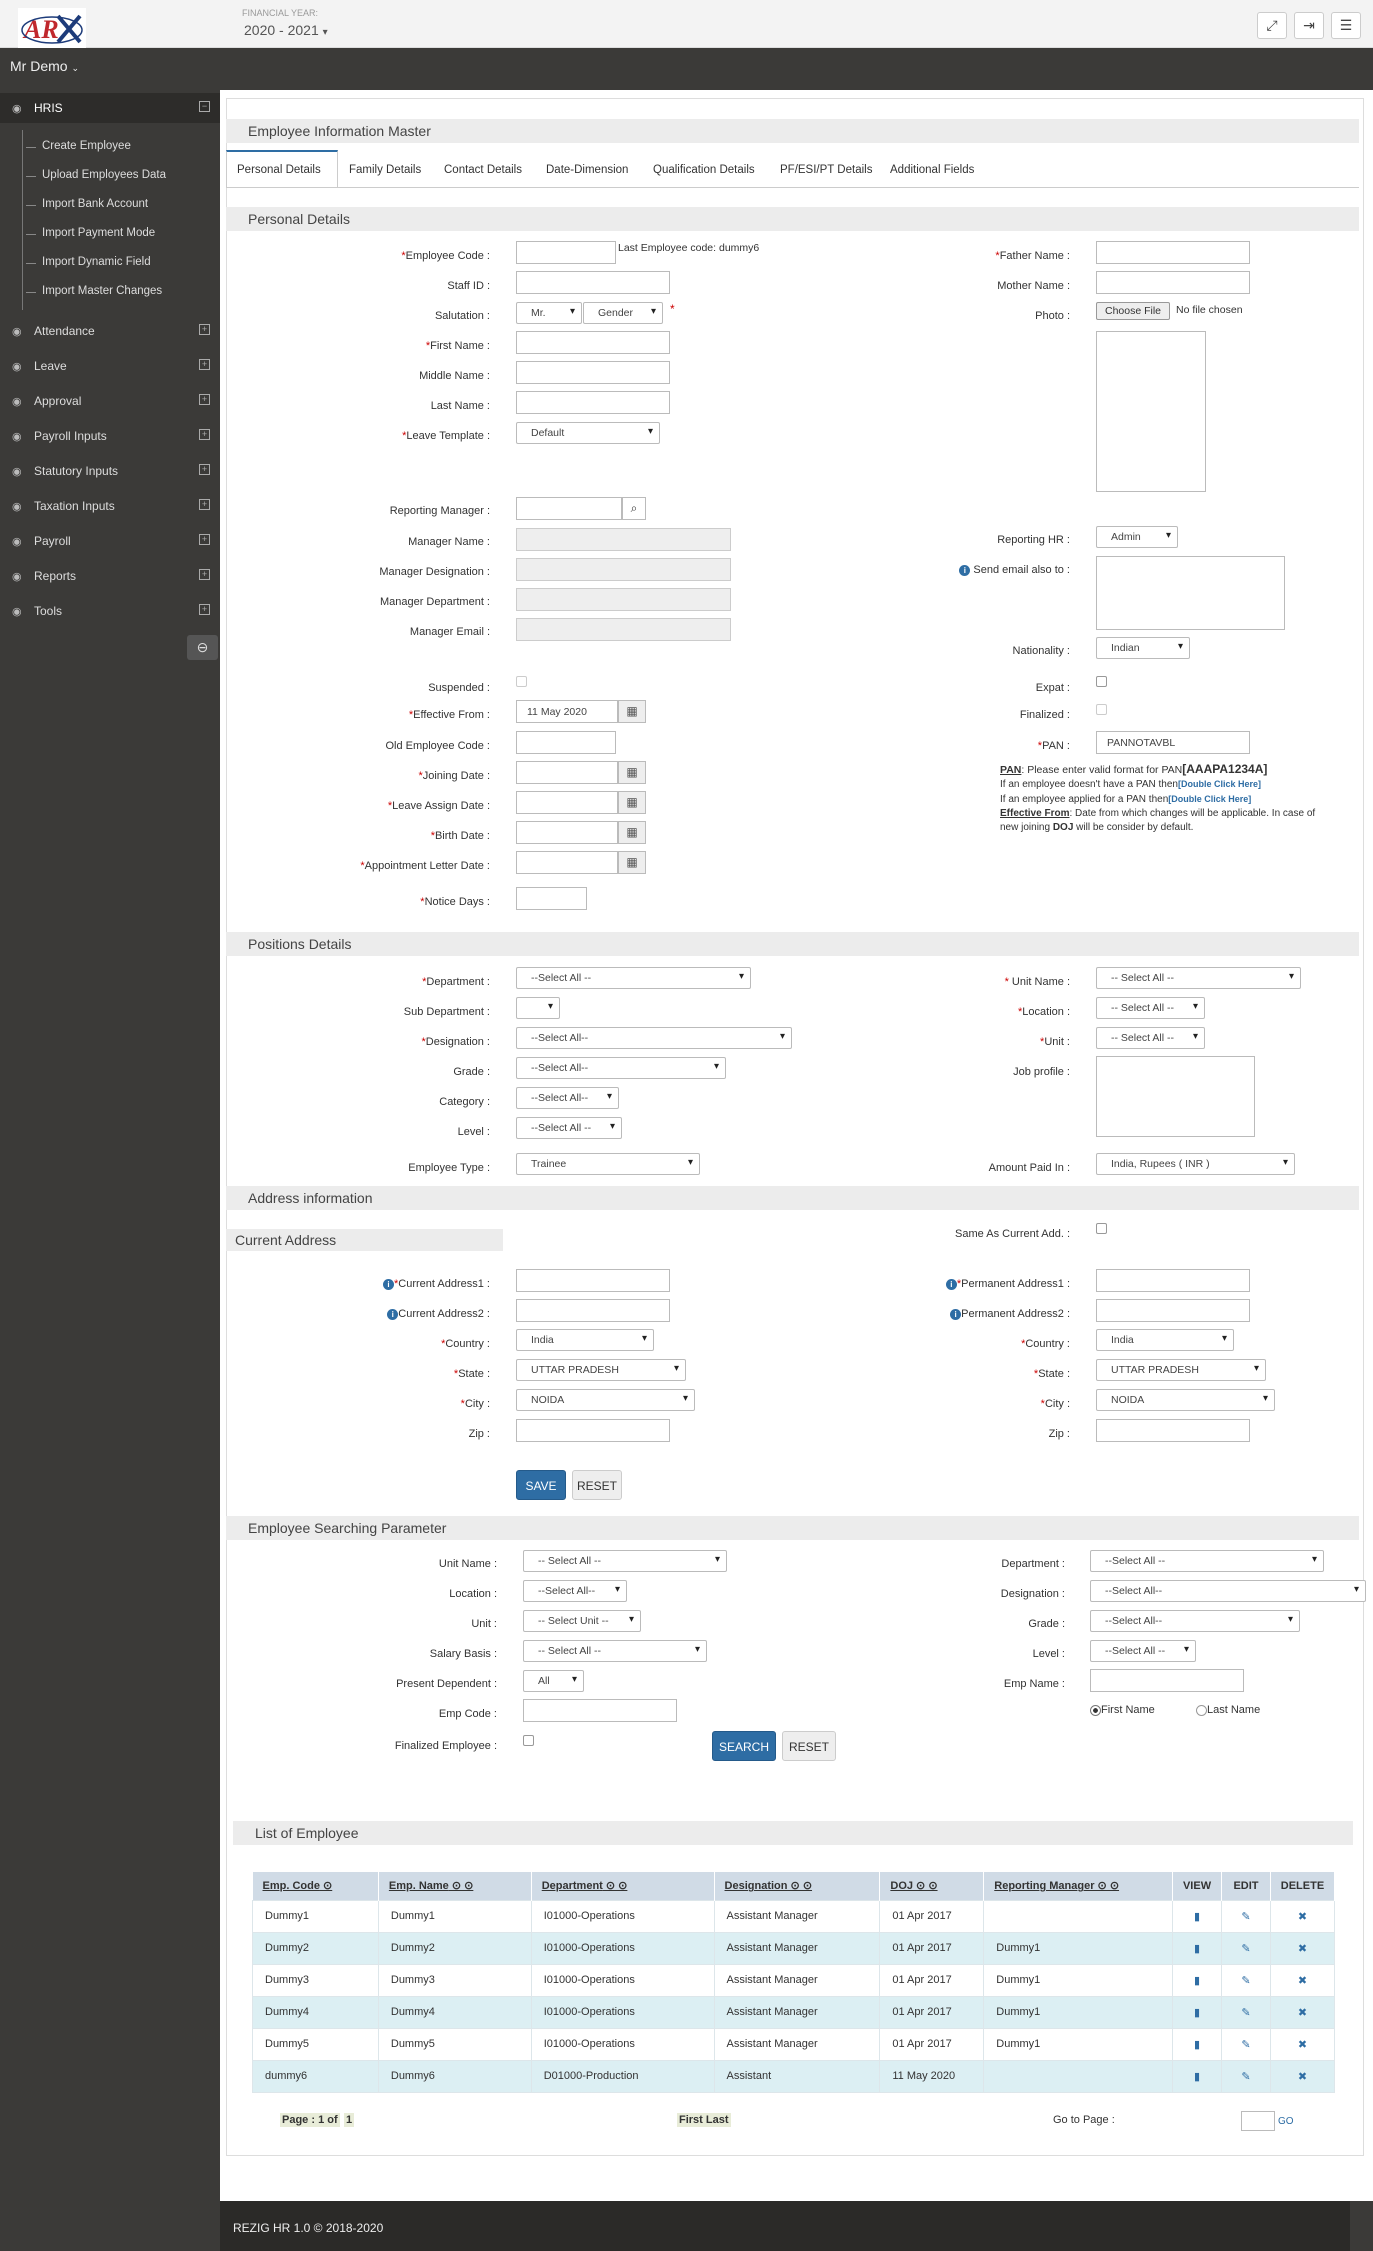 The width and height of the screenshot is (1373, 2251). What do you see at coordinates (1209, 799) in the screenshot?
I see `pan-applied-link: [Double Click Here]` at bounding box center [1209, 799].